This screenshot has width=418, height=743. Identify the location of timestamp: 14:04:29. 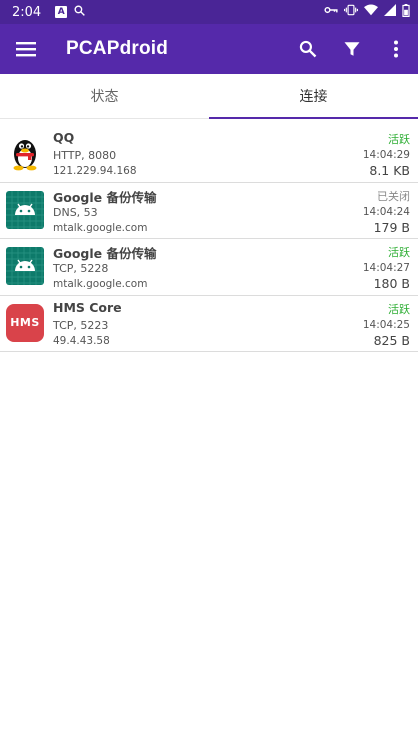
(386, 155).